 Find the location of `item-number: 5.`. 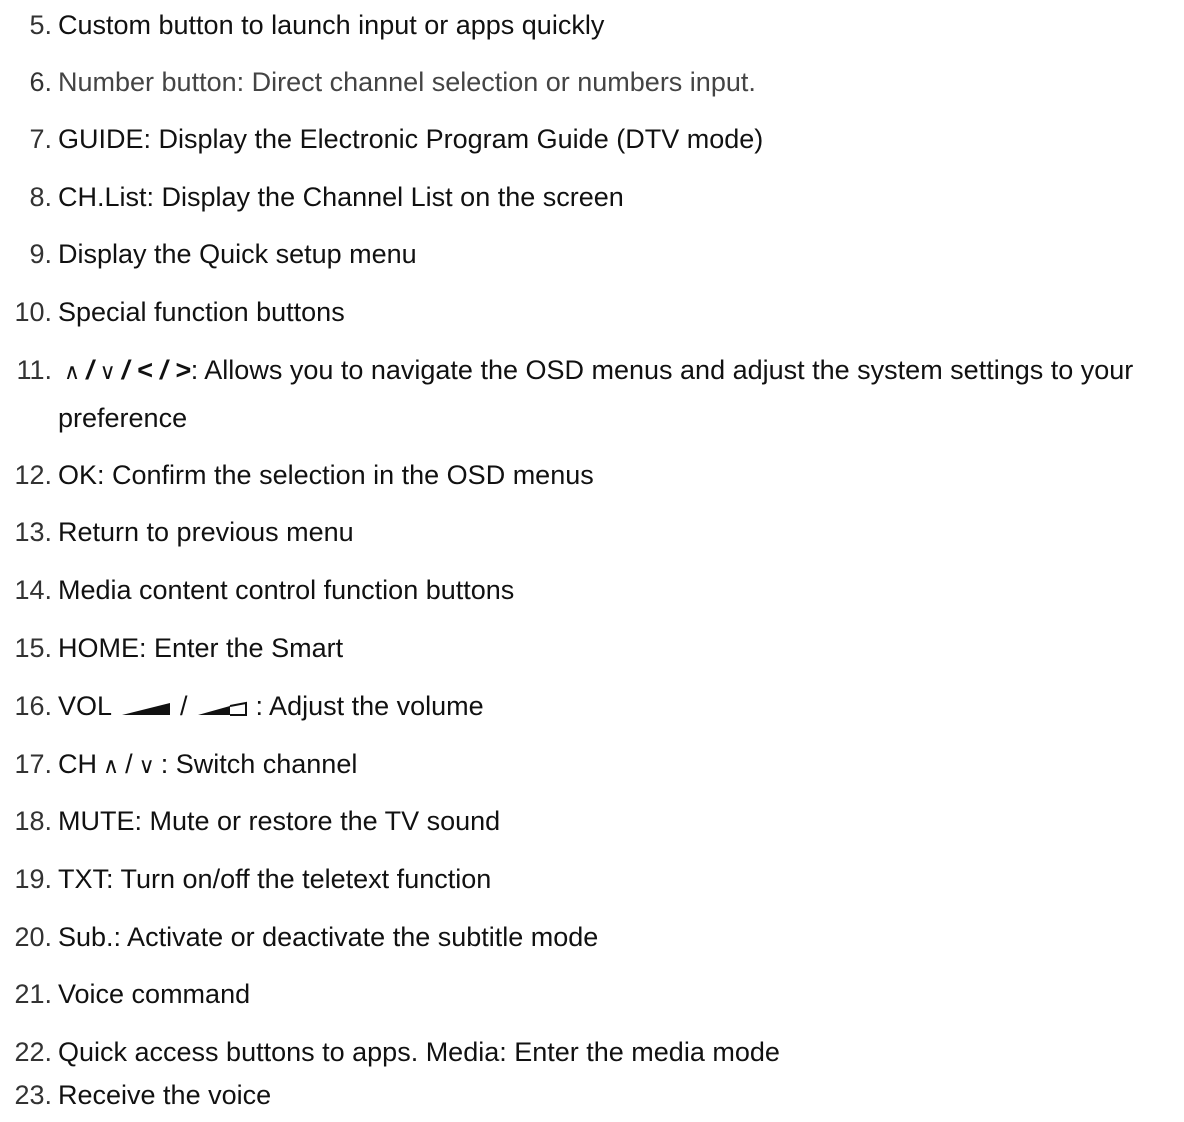

item-number: 5. is located at coordinates (40, 25).